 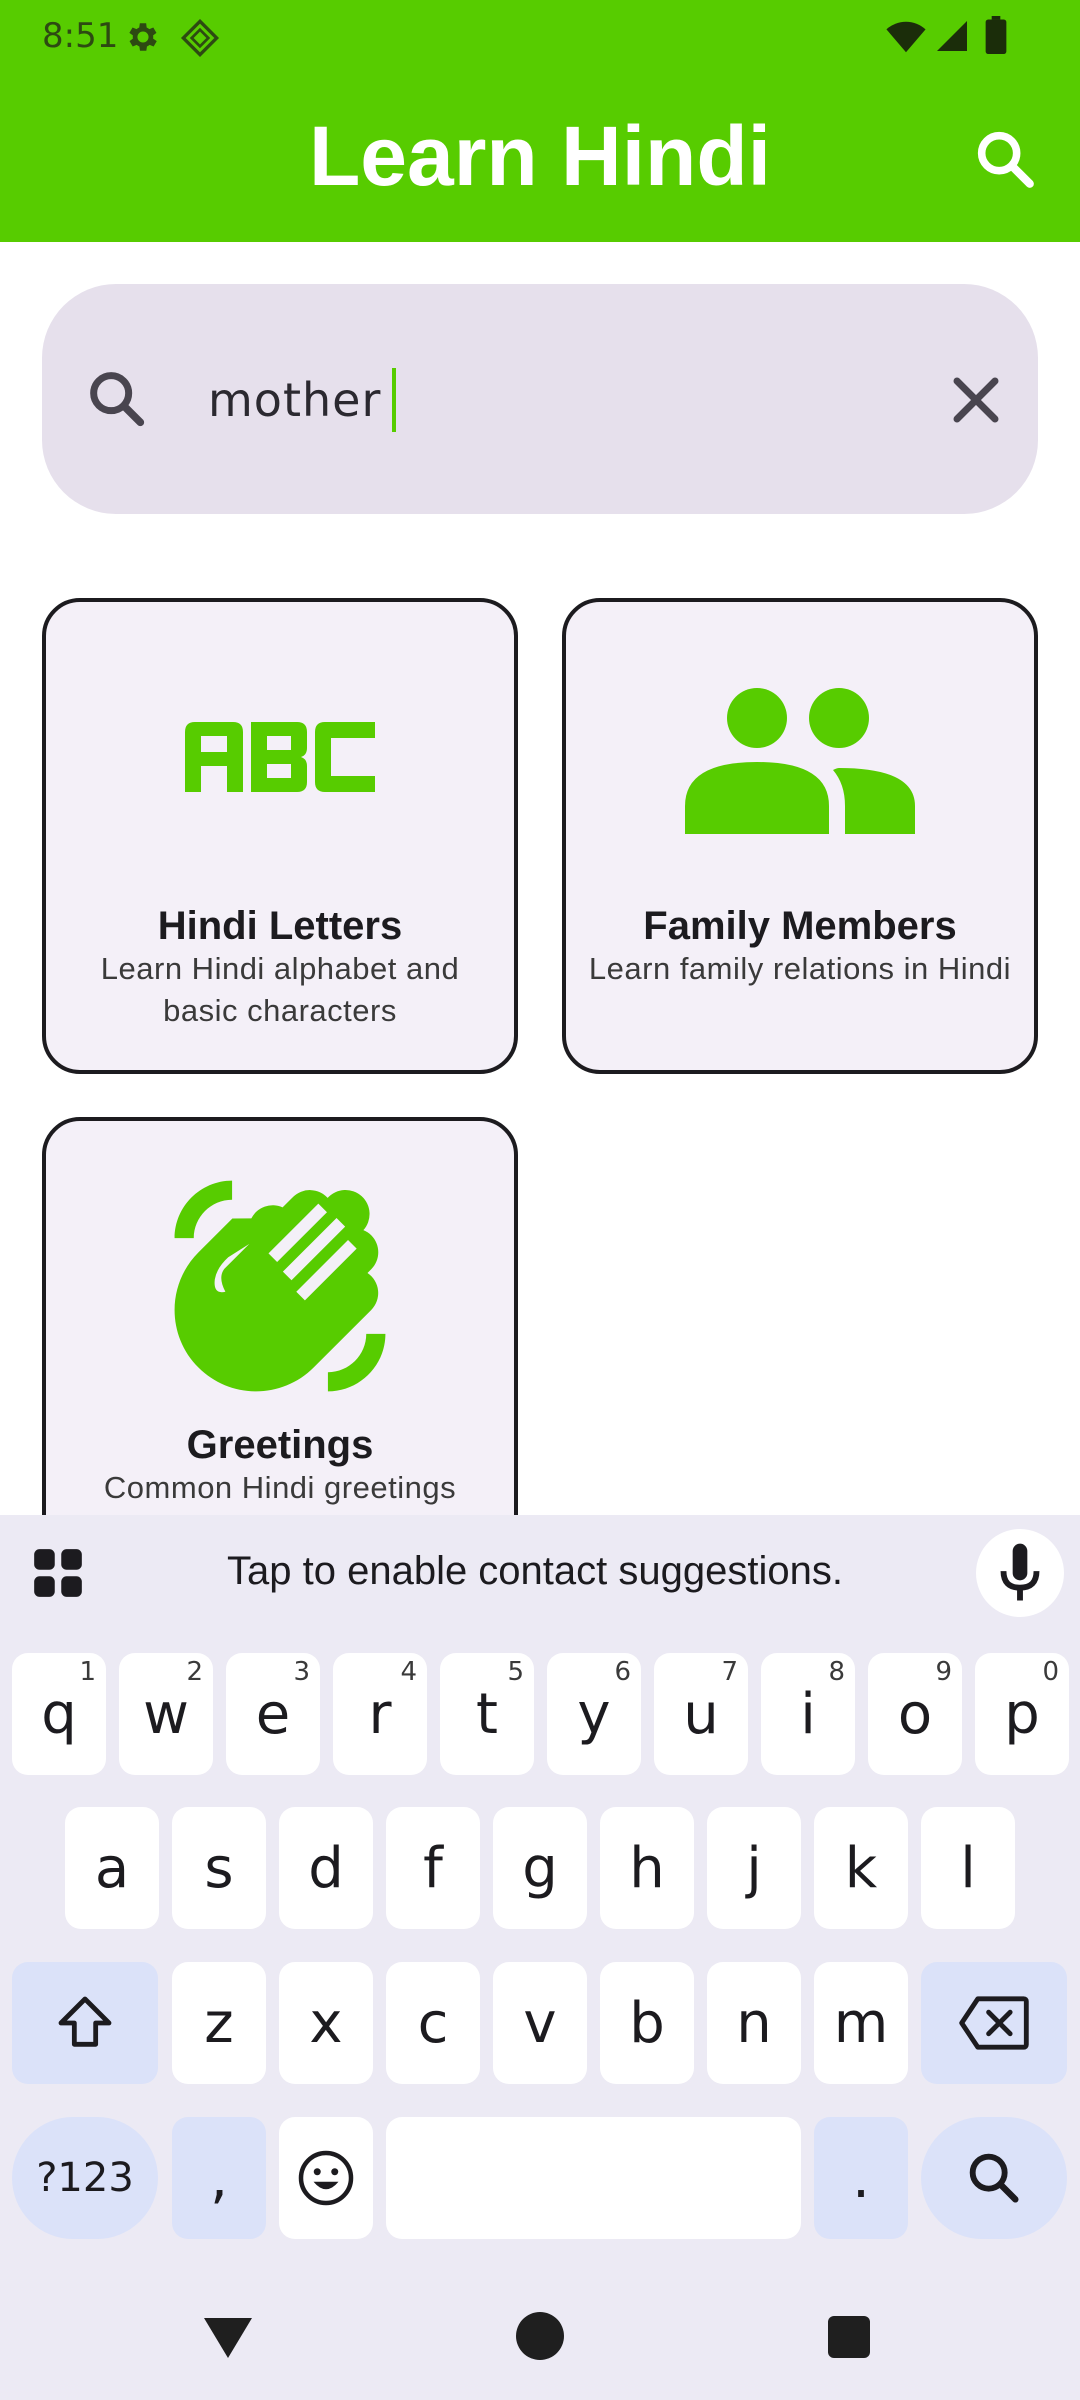 What do you see at coordinates (540, 36) in the screenshot?
I see `status-bar: 8:51` at bounding box center [540, 36].